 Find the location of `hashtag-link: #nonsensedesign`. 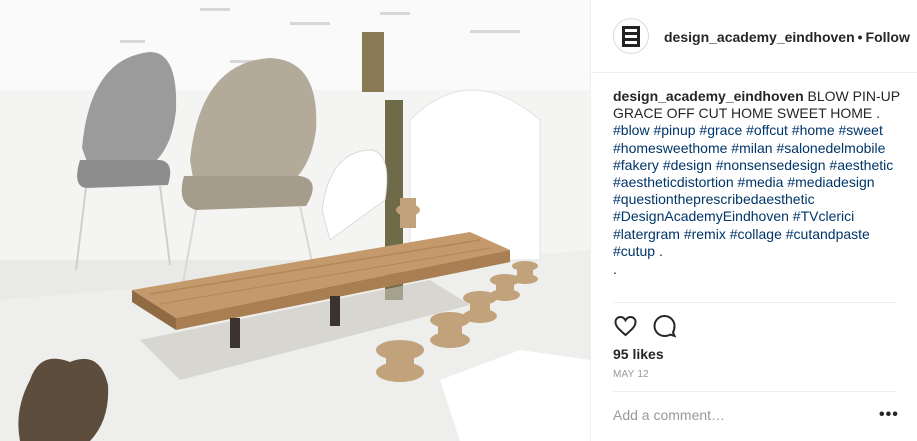

hashtag-link: #nonsensedesign is located at coordinates (771, 165).